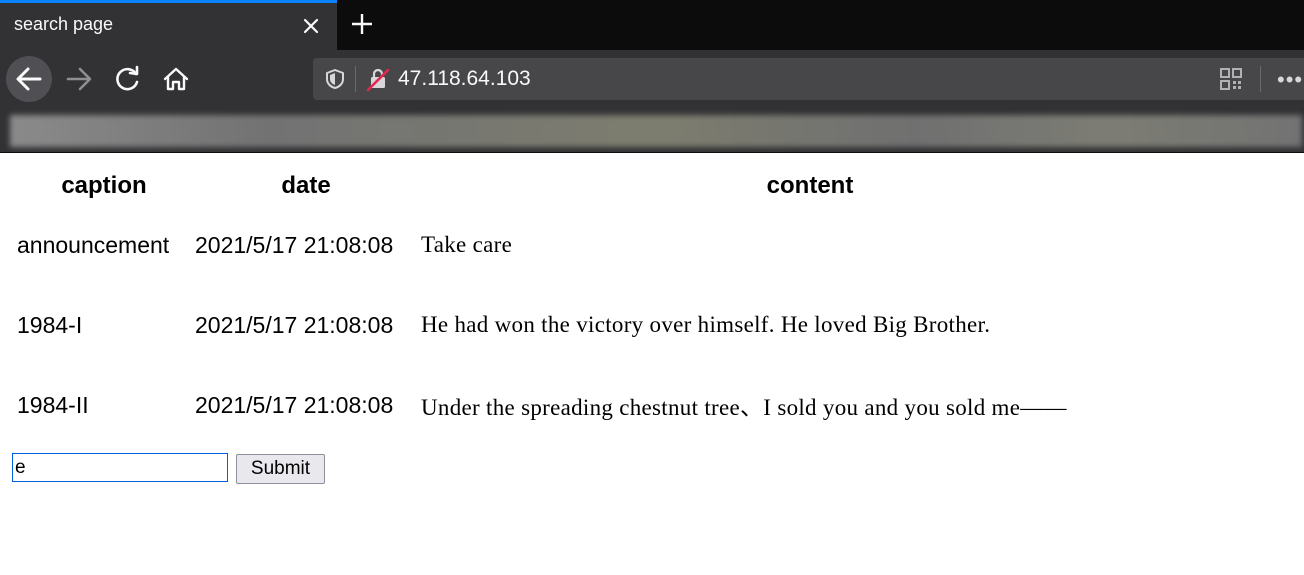 The width and height of the screenshot is (1304, 575). Describe the element at coordinates (311, 26) in the screenshot. I see `close-icon` at that location.